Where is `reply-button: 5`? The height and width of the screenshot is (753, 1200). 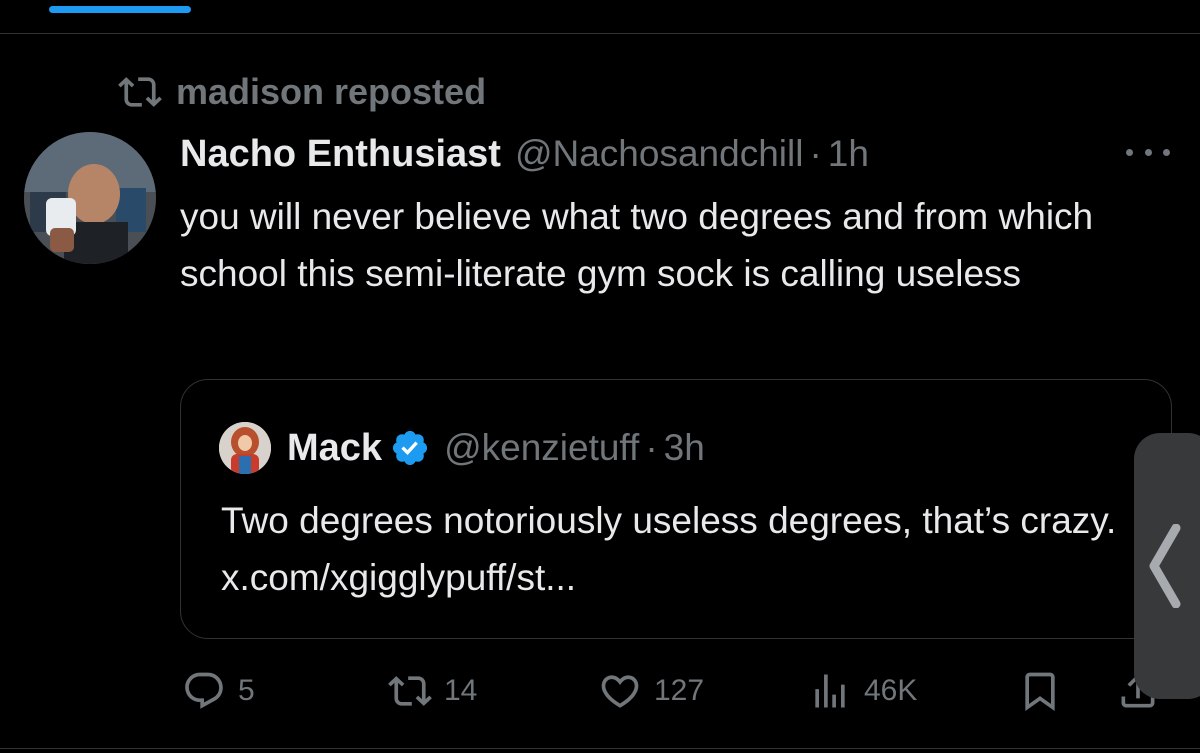 reply-button: 5 is located at coordinates (218, 691).